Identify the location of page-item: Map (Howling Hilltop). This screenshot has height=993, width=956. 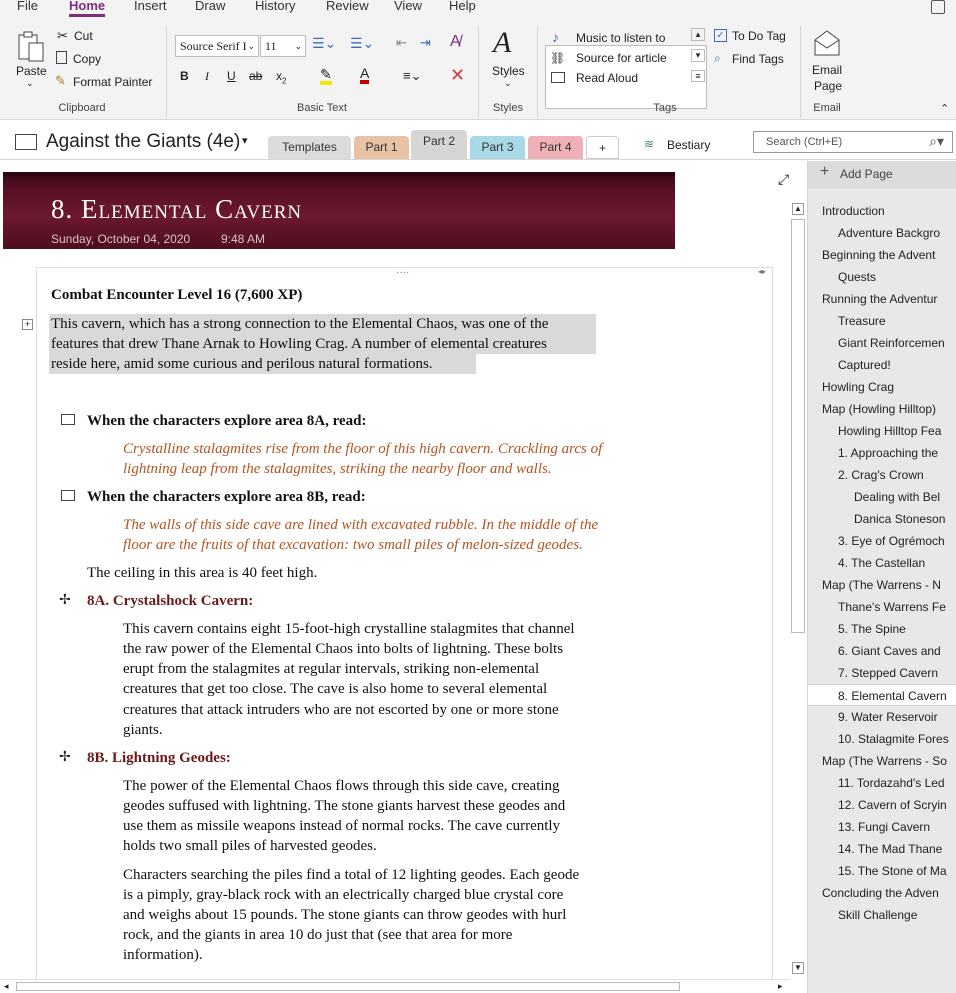
(882, 409).